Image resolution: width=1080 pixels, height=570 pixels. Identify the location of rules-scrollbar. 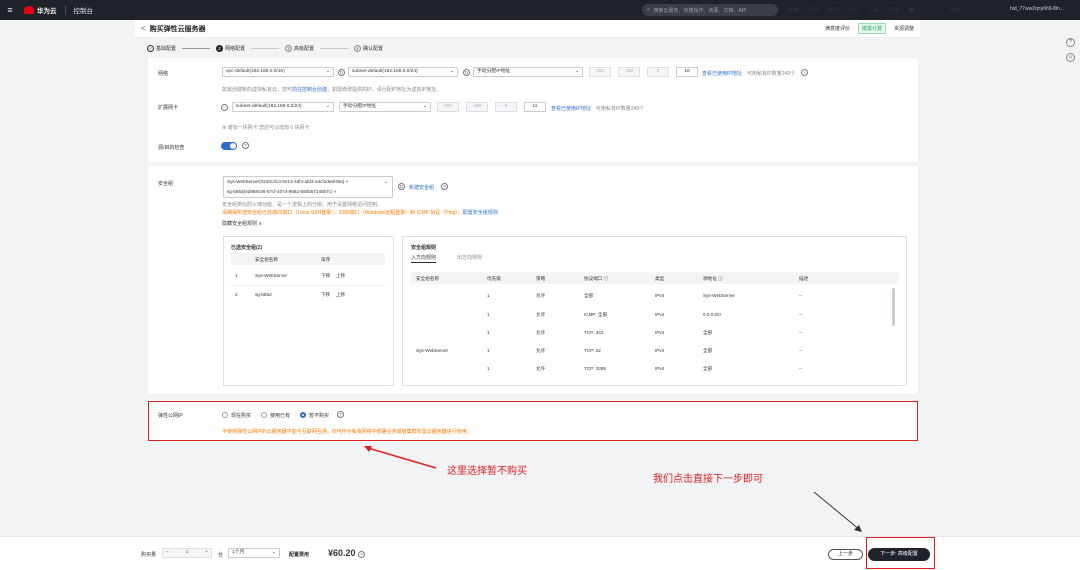
(893, 307).